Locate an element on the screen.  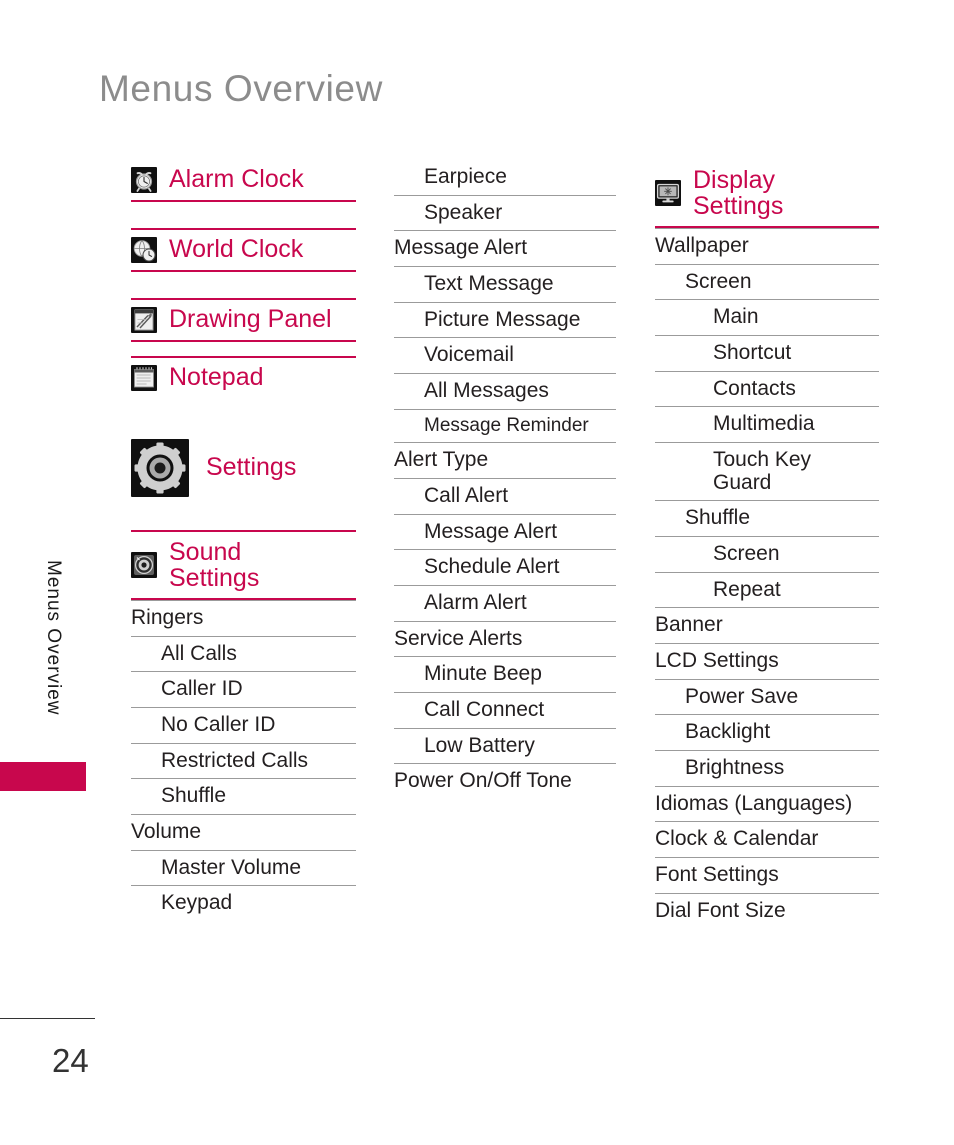
menu-item-label: Text Message is located at coordinates (489, 284).